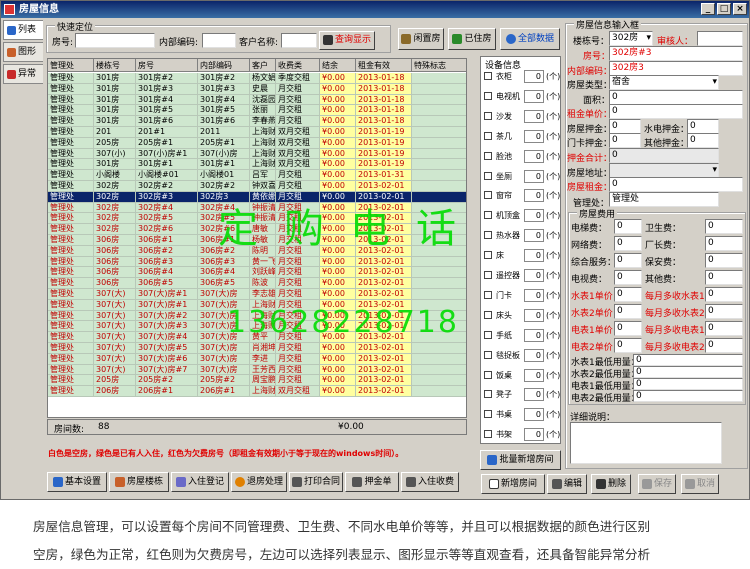  I want to click on client-search-input, so click(299, 40).